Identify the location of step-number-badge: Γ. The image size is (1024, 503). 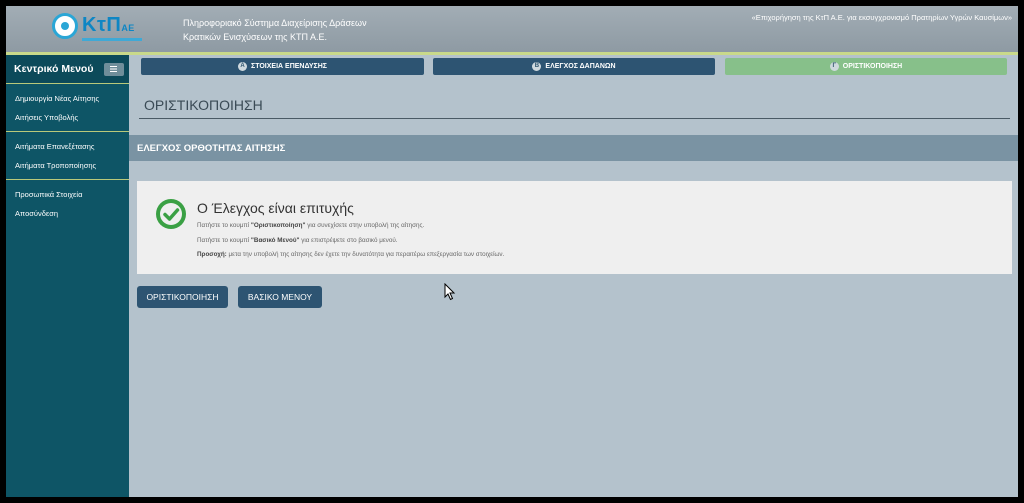
(834, 66).